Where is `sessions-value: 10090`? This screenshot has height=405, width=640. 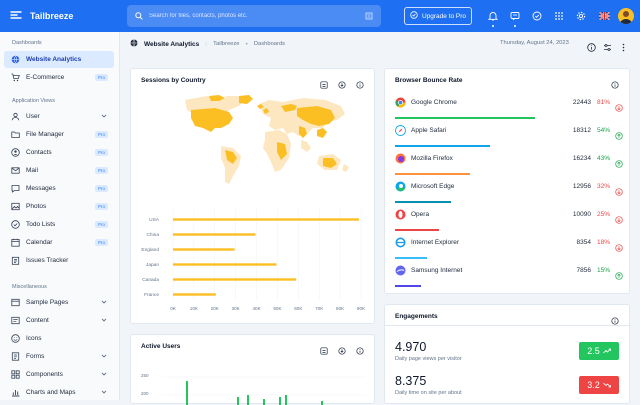 sessions-value: 10090 is located at coordinates (581, 214).